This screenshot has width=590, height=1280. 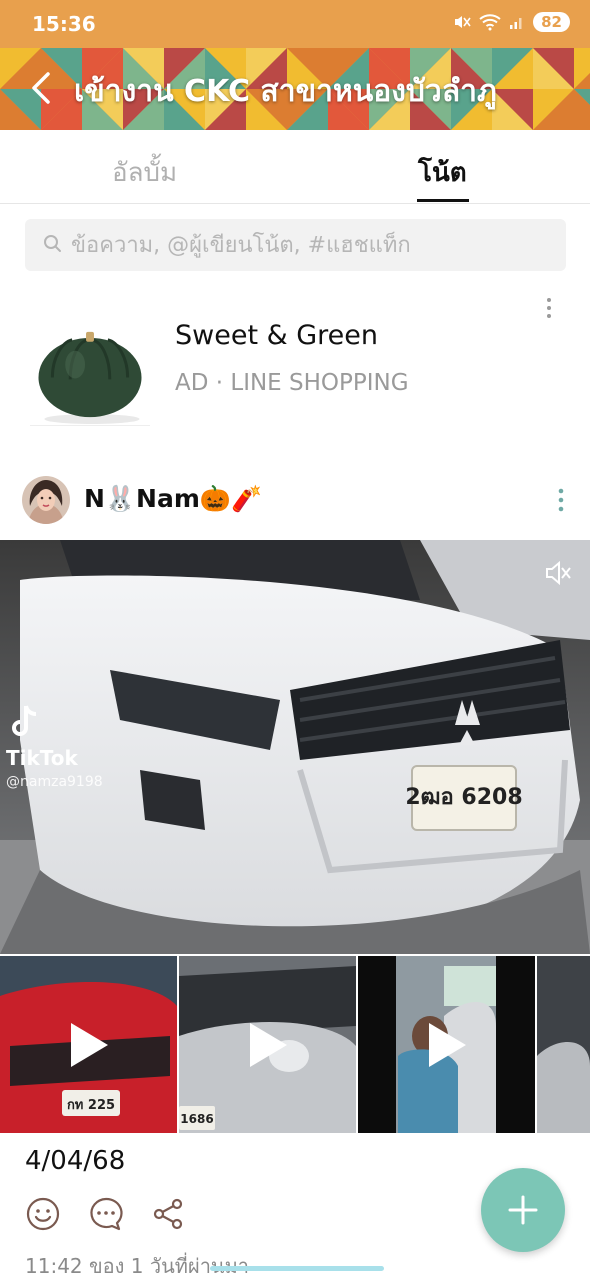 I want to click on video-thumbnails: กท 225 1686, so click(x=295, y=1044).